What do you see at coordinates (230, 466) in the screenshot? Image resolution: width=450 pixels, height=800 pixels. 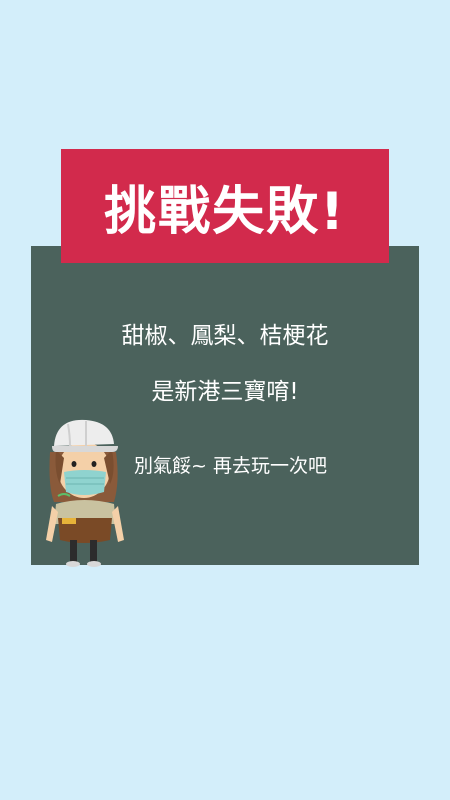 I see `retry-encouragement-text: 別氣餒~ 再去玩一次吧` at bounding box center [230, 466].